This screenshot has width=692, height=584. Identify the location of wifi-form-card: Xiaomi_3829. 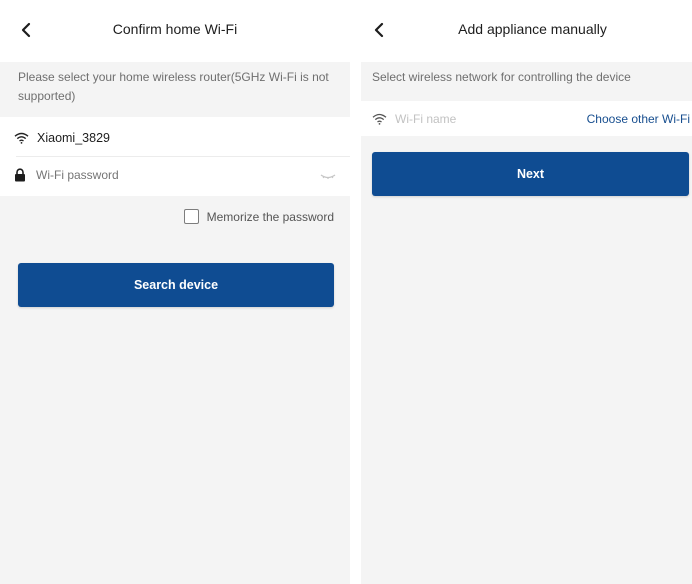
(175, 156).